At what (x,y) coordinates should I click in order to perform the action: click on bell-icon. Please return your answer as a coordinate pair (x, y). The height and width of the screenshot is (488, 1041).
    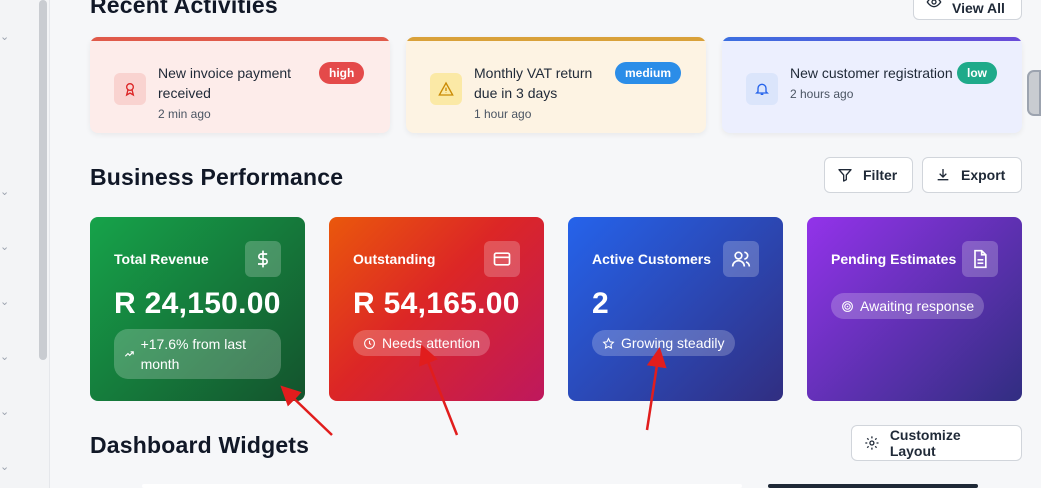
    Looking at the image, I should click on (762, 89).